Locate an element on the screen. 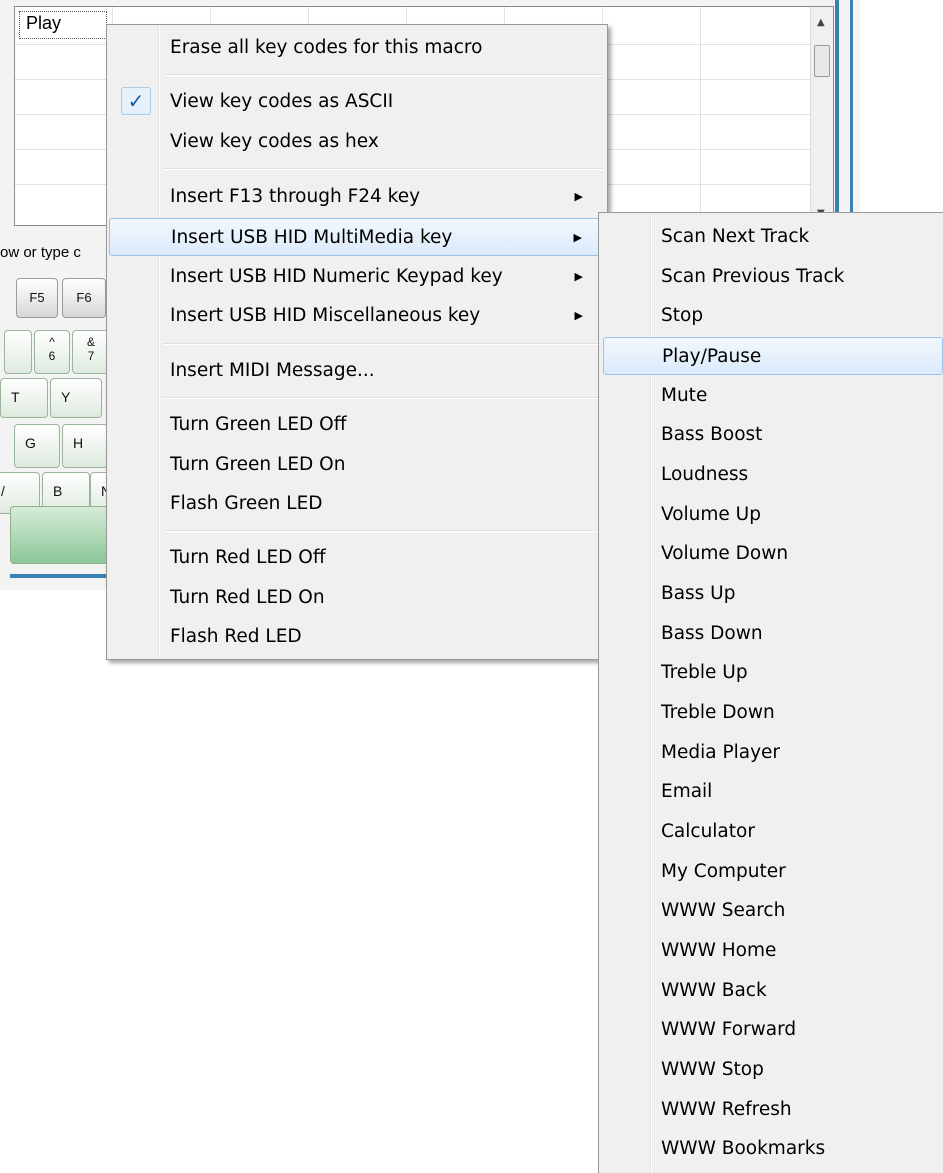 Image resolution: width=943 pixels, height=1173 pixels. menu-item-label: Turn Red LED On is located at coordinates (247, 597).